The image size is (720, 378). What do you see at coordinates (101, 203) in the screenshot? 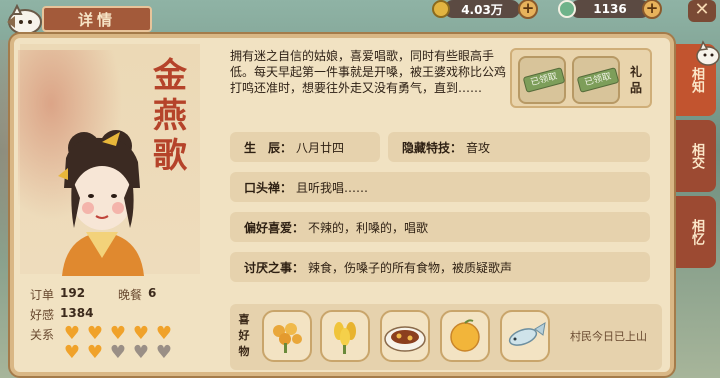
I see `character-portrait` at bounding box center [101, 203].